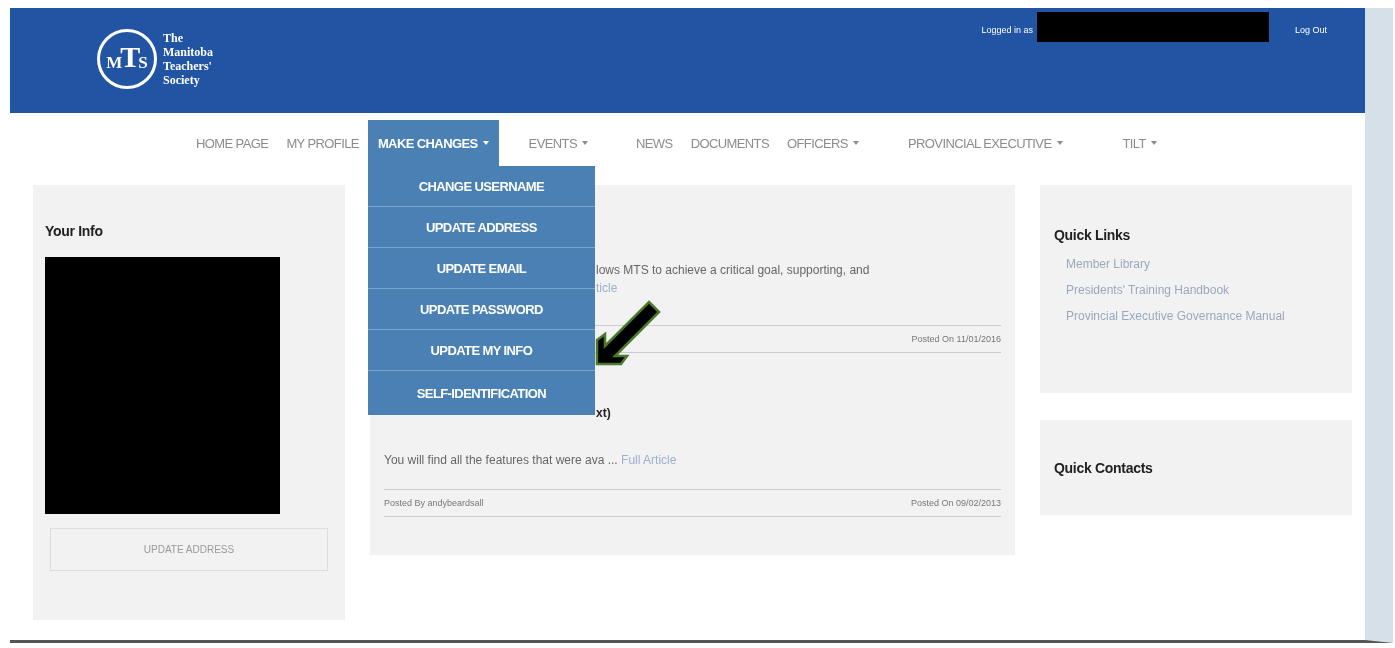 Image resolution: width=1395 pixels, height=648 pixels. I want to click on dropdown-item: UPDATE MY INFO, so click(481, 350).